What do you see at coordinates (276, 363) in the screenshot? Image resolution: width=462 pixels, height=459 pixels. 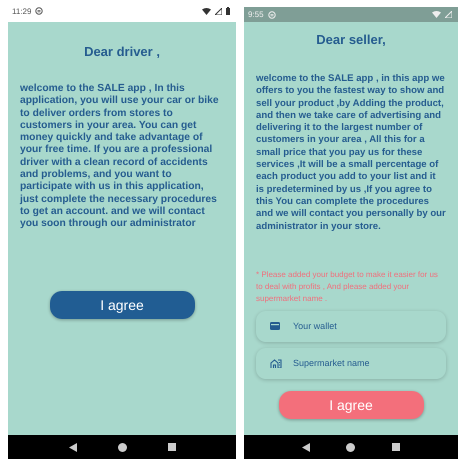 I see `store-icon` at bounding box center [276, 363].